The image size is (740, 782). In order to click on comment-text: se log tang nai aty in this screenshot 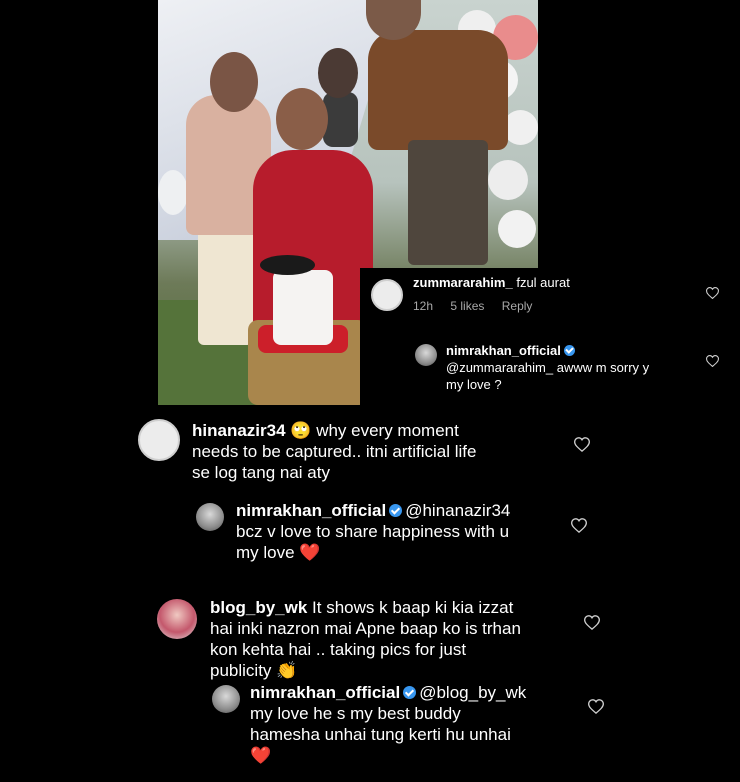, I will do `click(261, 472)`.